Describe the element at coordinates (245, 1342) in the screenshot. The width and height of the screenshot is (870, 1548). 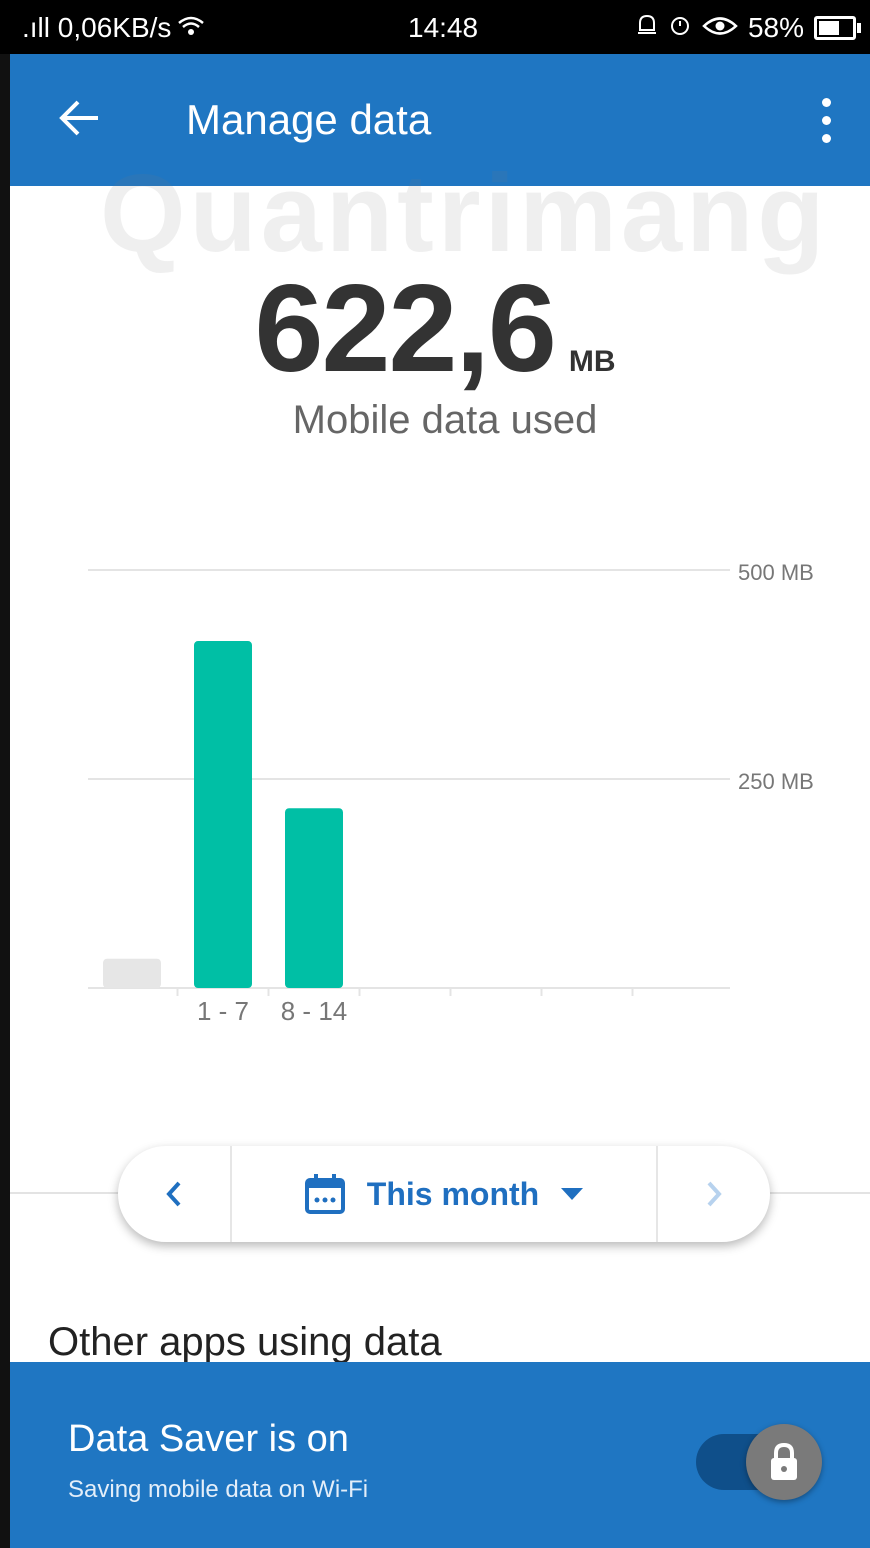
I see `section-heading: Other apps using data` at that location.